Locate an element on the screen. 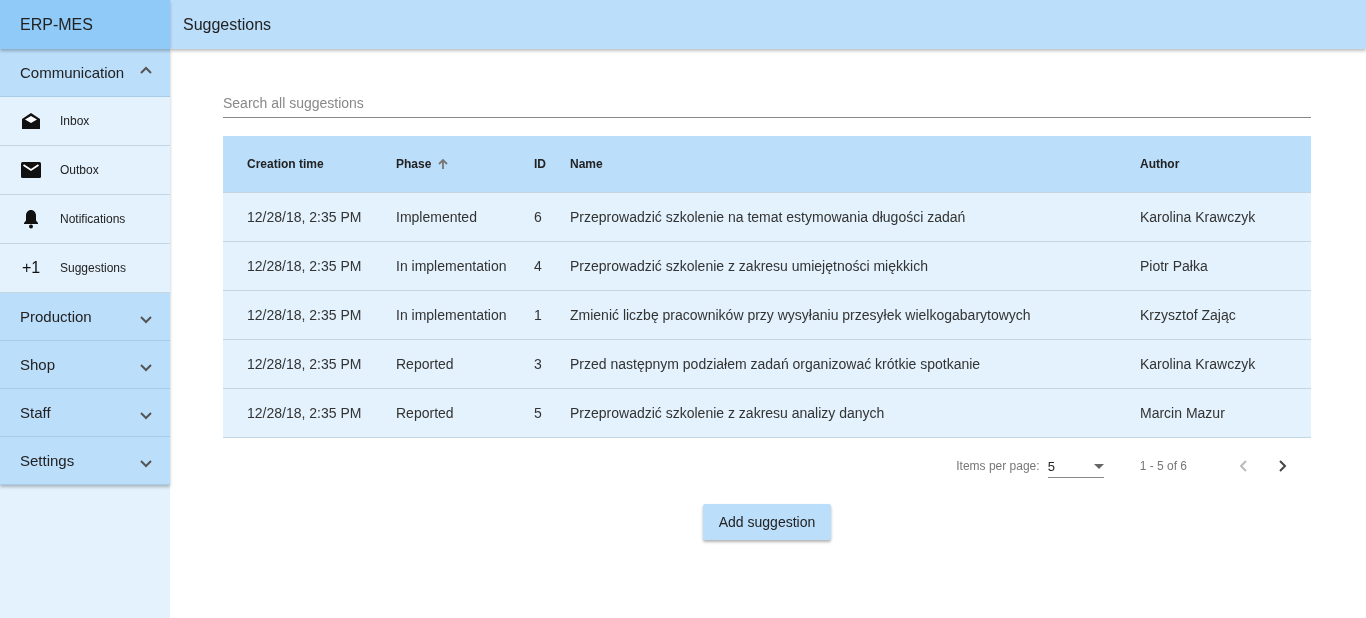 The height and width of the screenshot is (618, 1366). sidebar-section: Settings is located at coordinates (85, 461).